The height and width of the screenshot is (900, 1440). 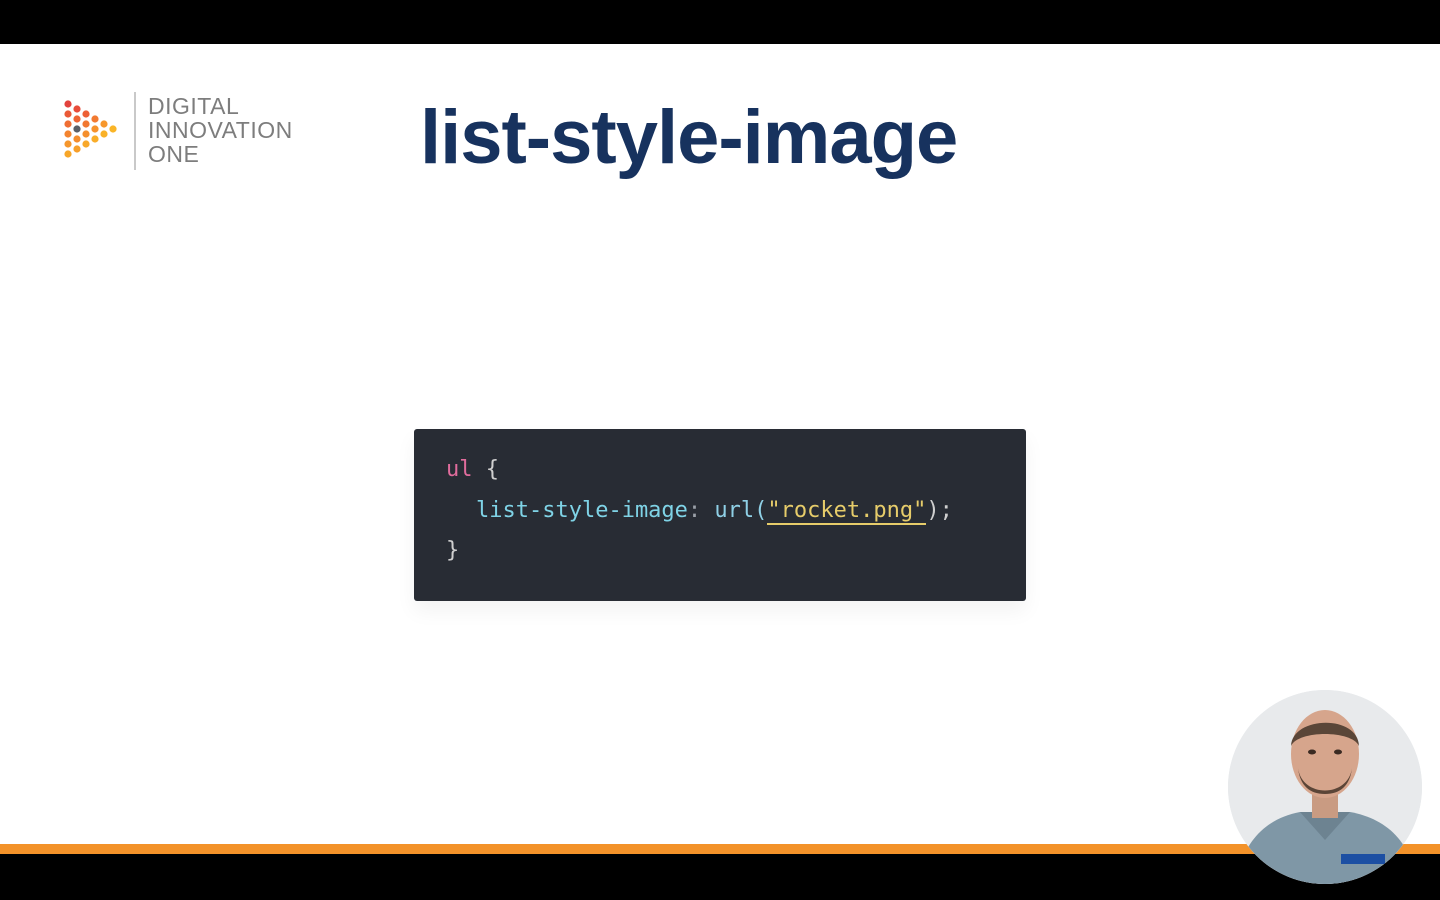 I want to click on video-letterbox-top, so click(x=720, y=22).